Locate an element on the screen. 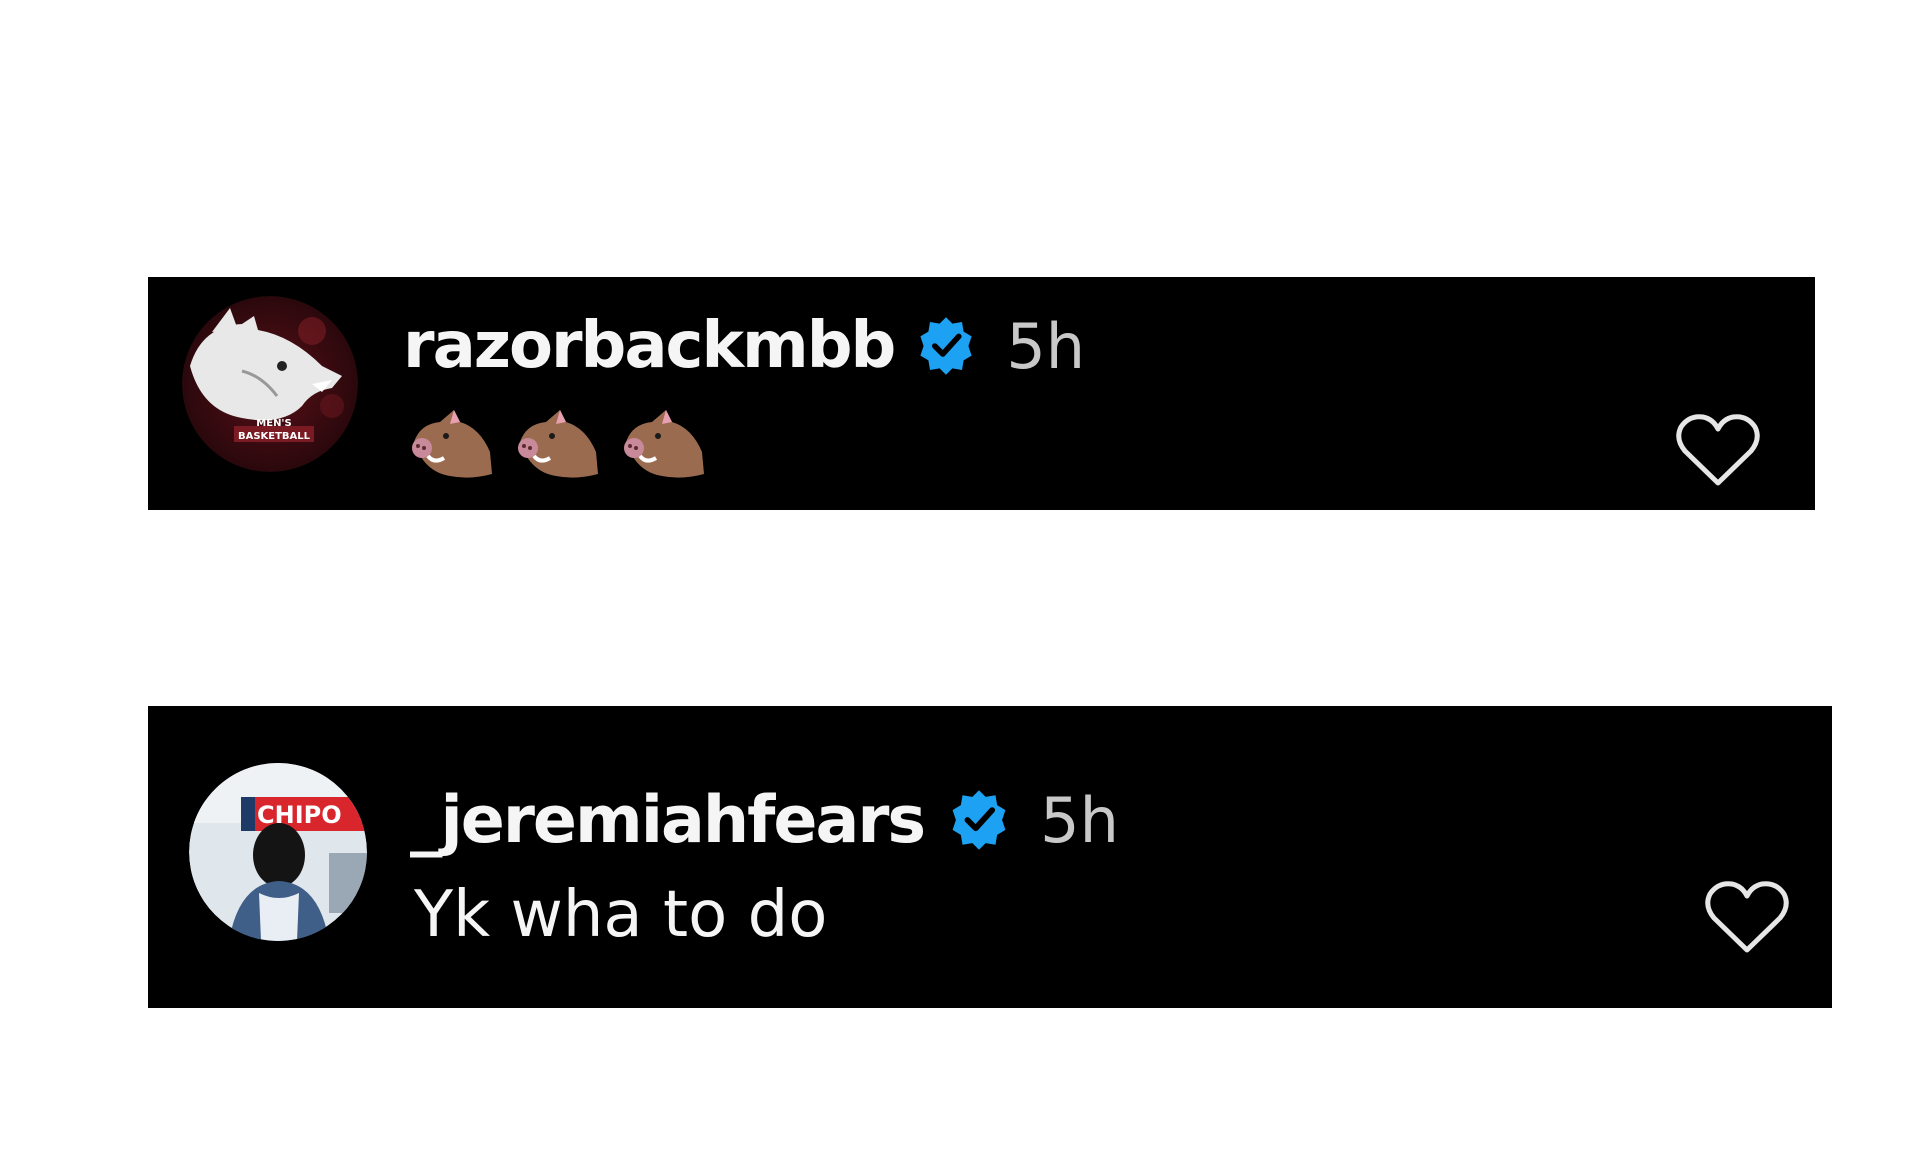  comment-text: Yk wha to do is located at coordinates (621, 915).